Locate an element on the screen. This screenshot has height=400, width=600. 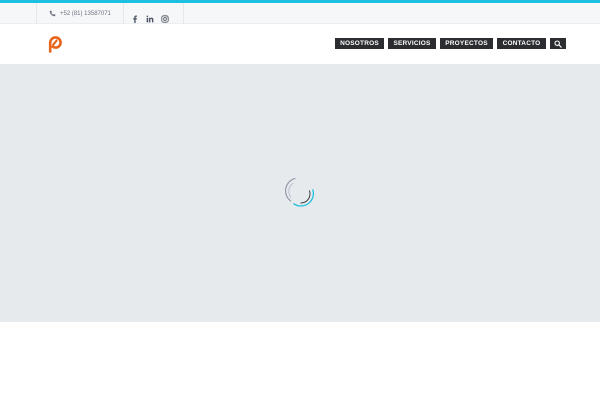
instagram-icon is located at coordinates (165, 16).